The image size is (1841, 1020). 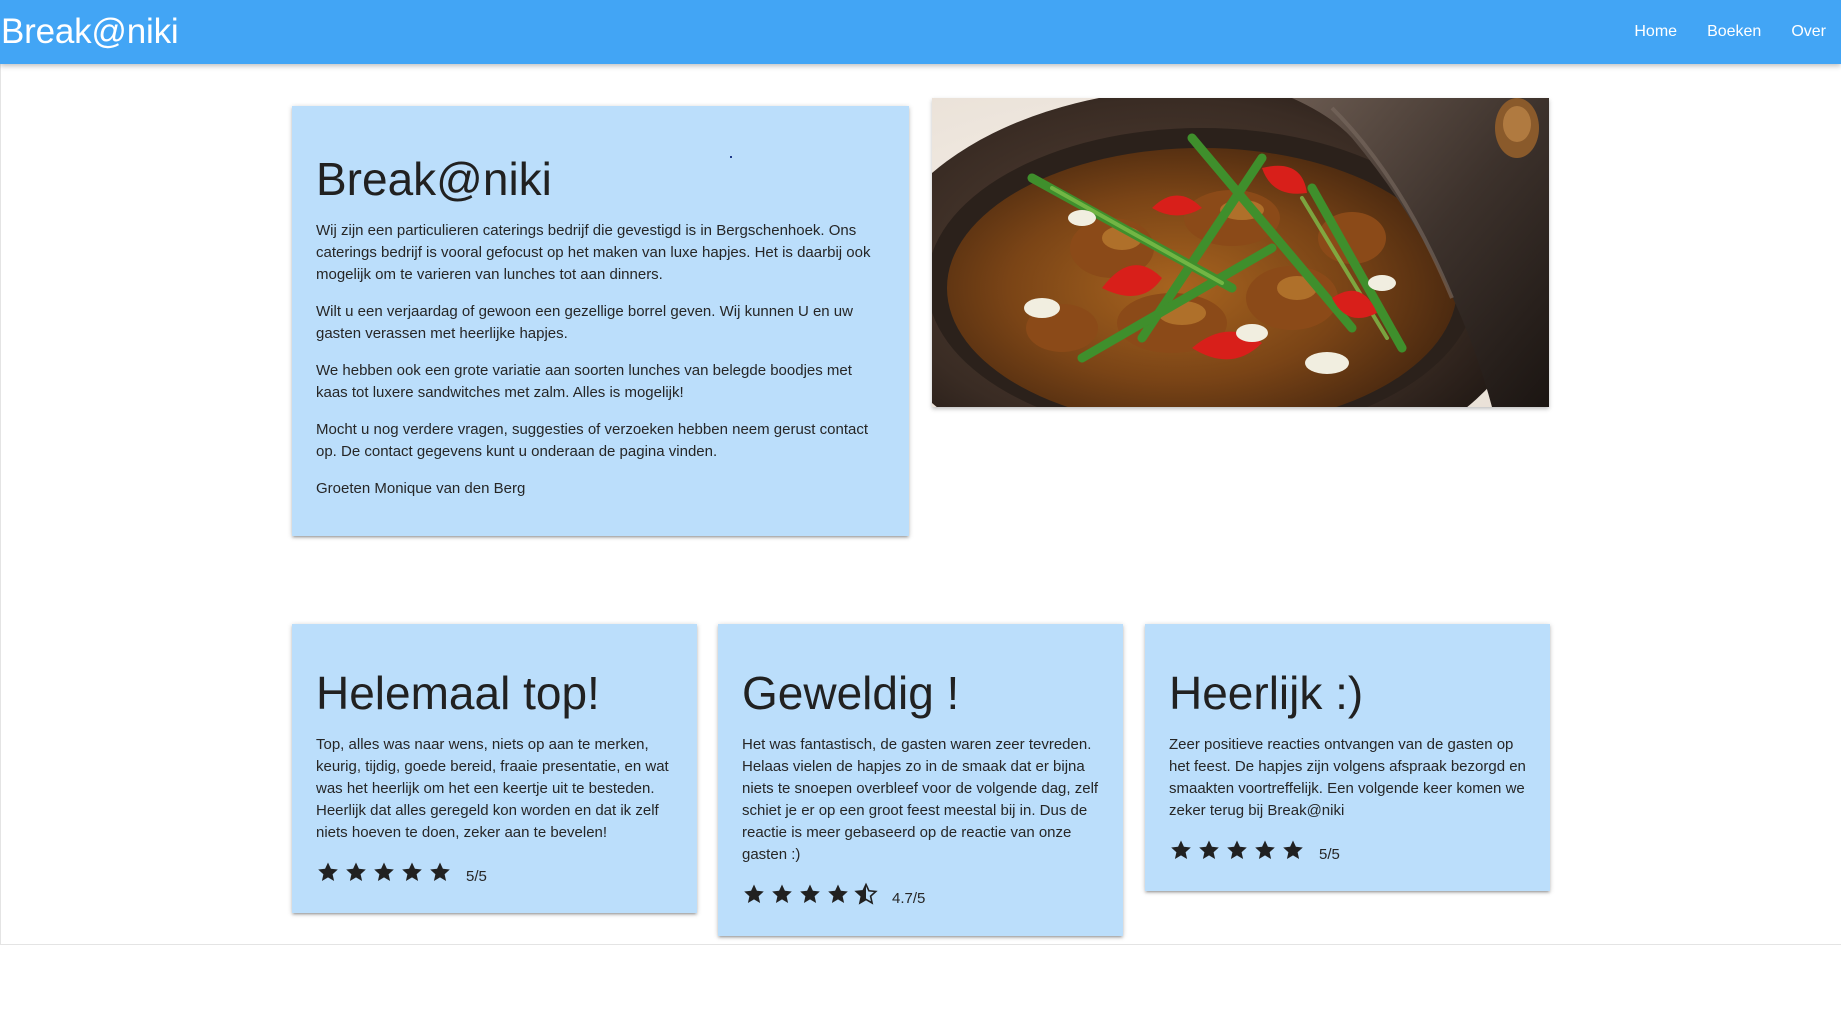 I want to click on food-dish-illustration, so click(x=1240, y=252).